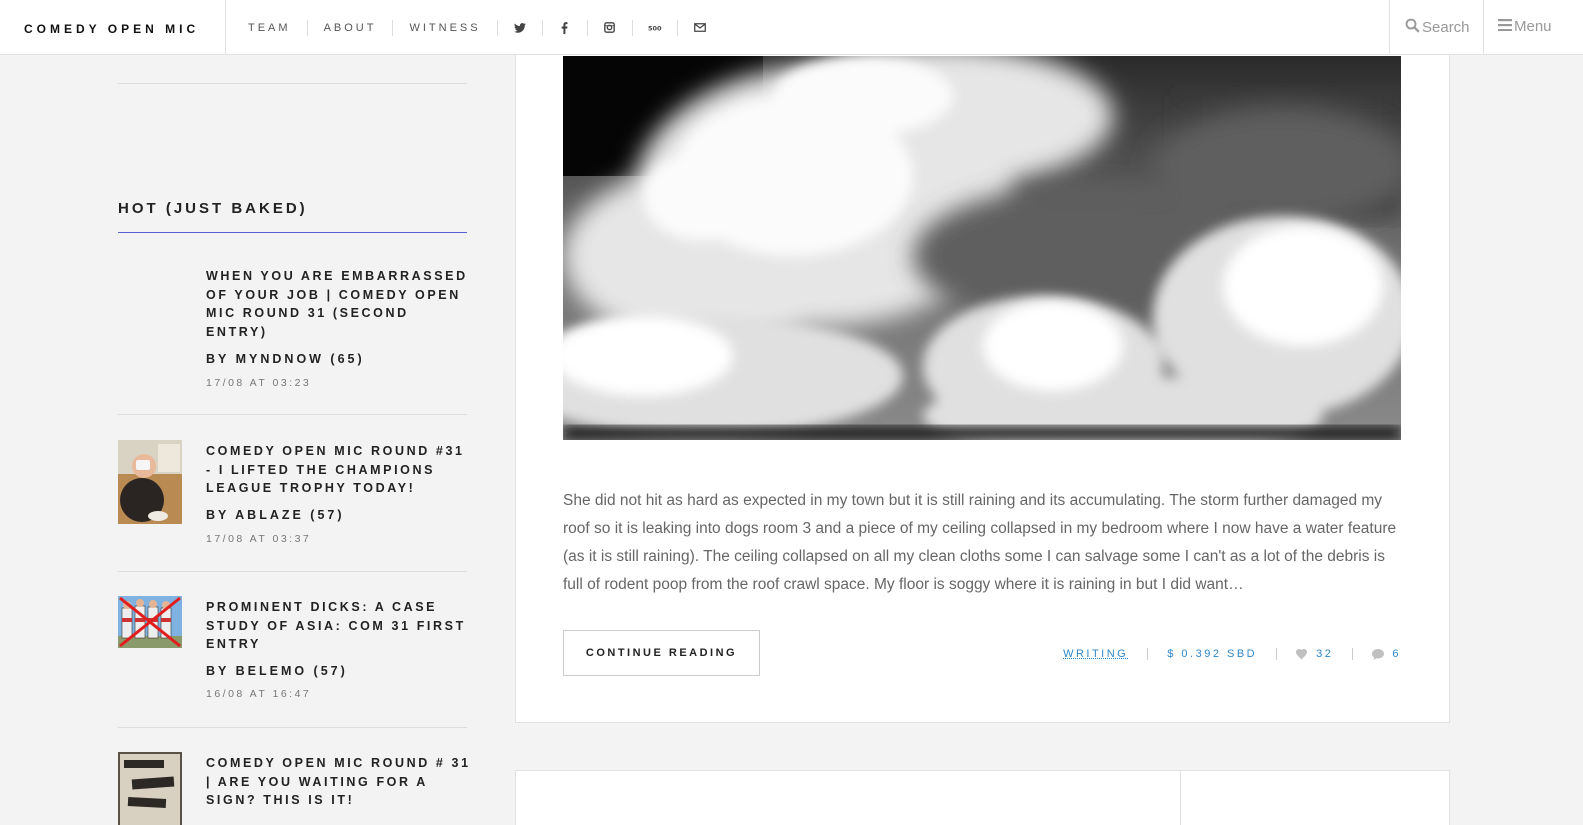  I want to click on continue-reading-button: CONTINUE READING, so click(661, 653).